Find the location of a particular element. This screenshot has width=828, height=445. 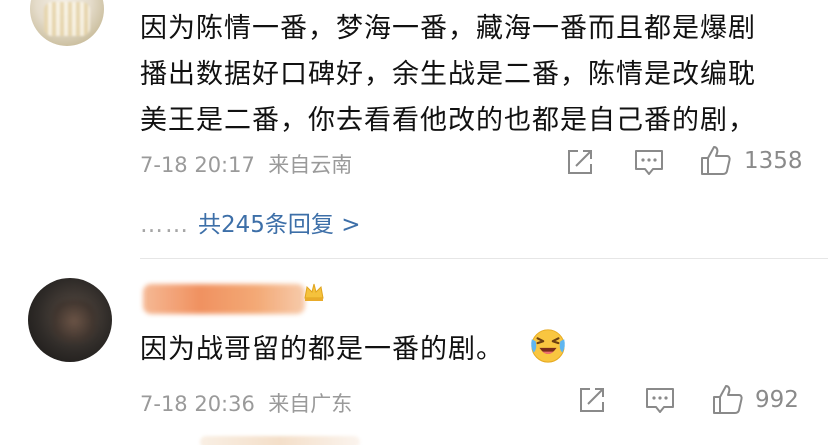

reply-text: 因为战哥留的都是一番的剧。 is located at coordinates (322, 349).